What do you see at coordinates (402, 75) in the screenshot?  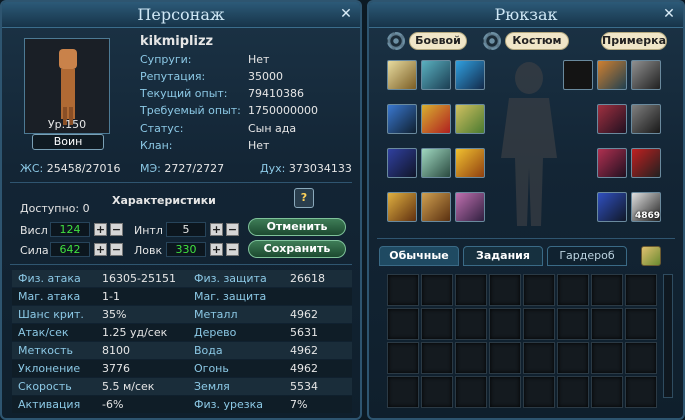 I see `equip-slot-scroll` at bounding box center [402, 75].